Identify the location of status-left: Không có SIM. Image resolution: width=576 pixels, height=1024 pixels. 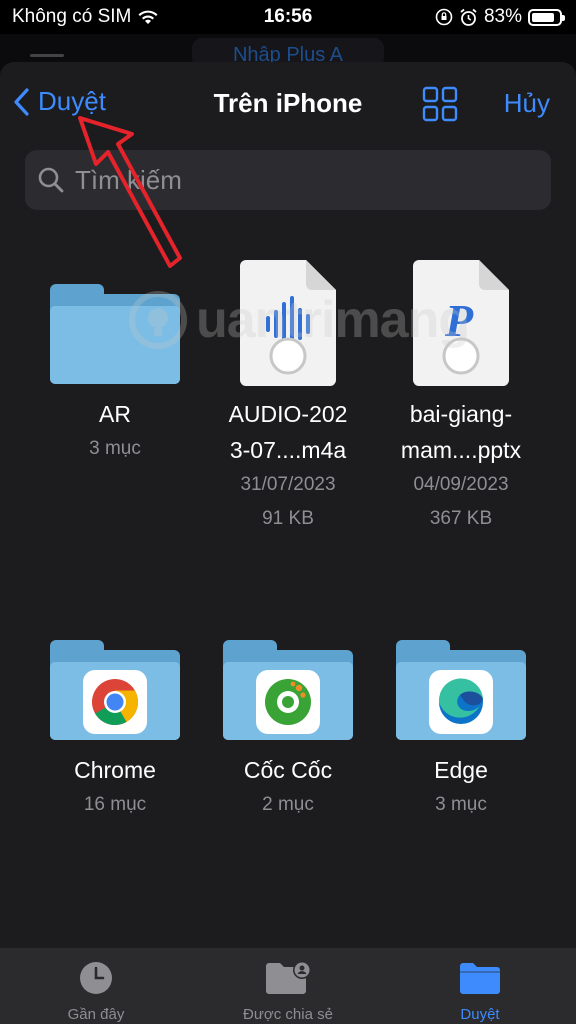
(85, 17).